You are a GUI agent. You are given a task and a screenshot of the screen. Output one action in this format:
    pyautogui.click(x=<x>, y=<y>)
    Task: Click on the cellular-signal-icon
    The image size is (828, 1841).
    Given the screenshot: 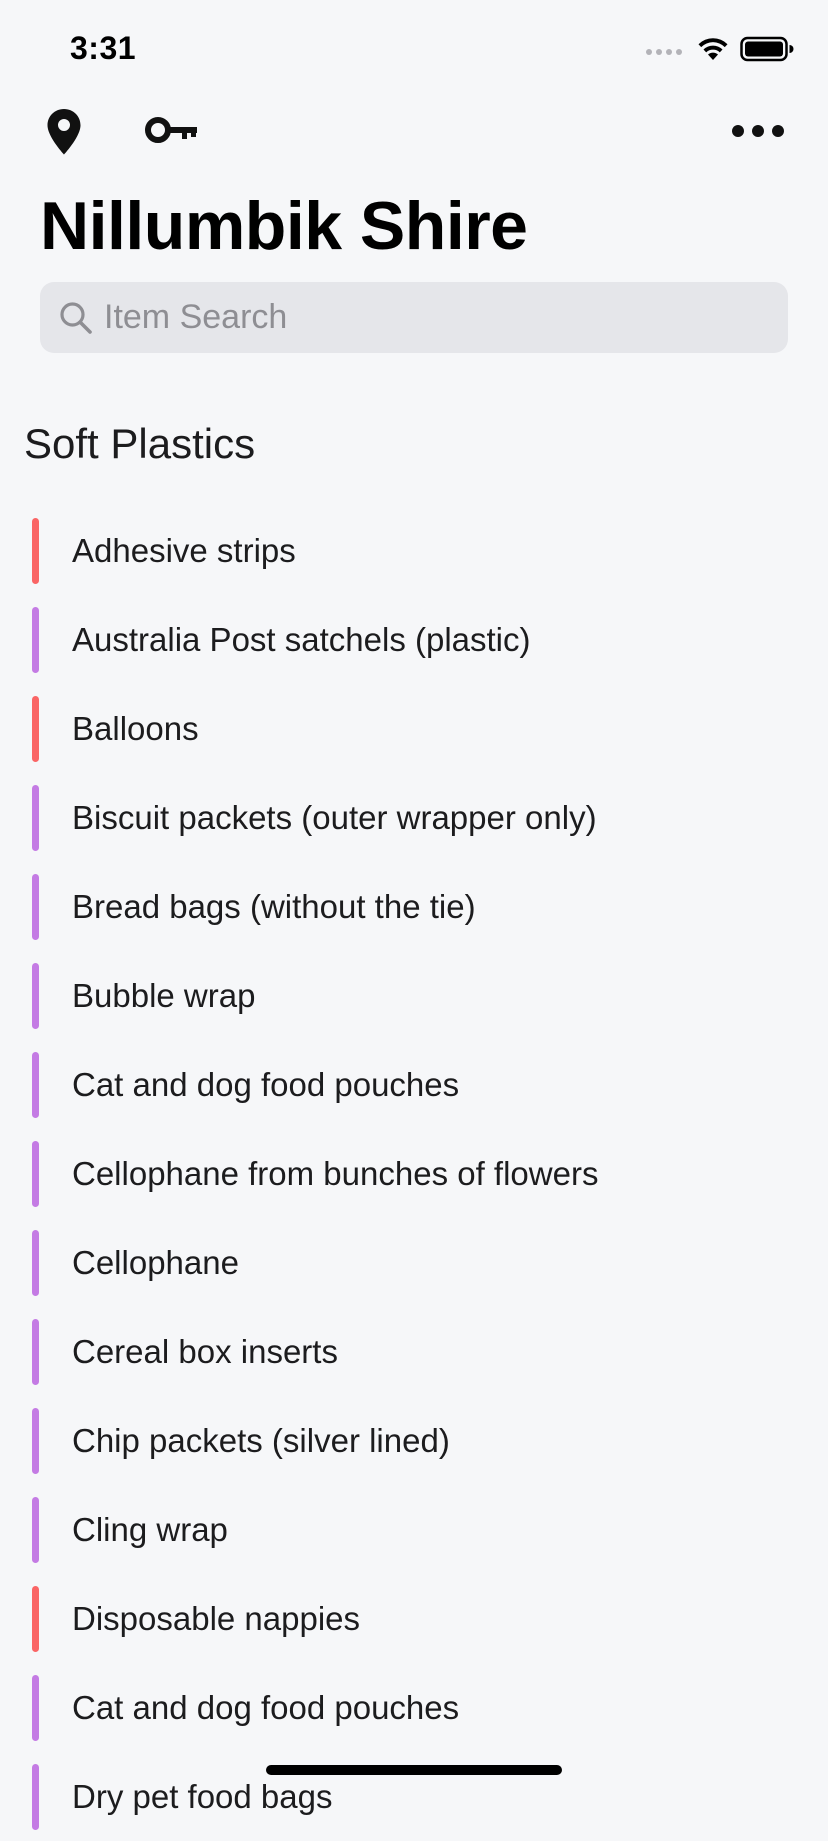 What is the action you would take?
    pyautogui.click(x=664, y=51)
    